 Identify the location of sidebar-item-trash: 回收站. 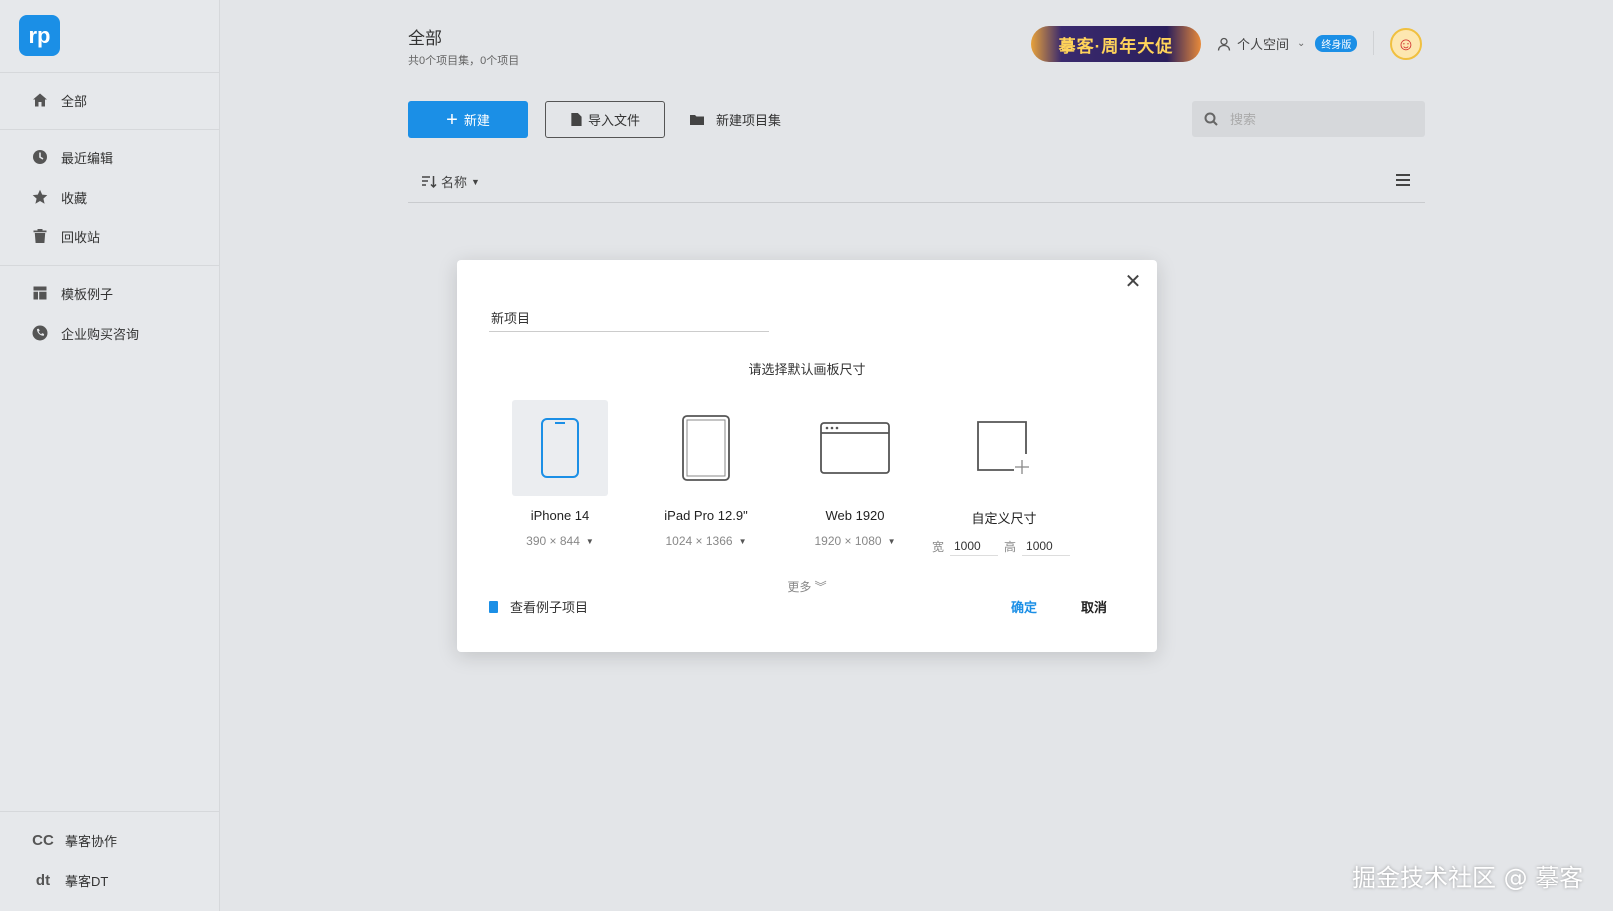
(65, 236).